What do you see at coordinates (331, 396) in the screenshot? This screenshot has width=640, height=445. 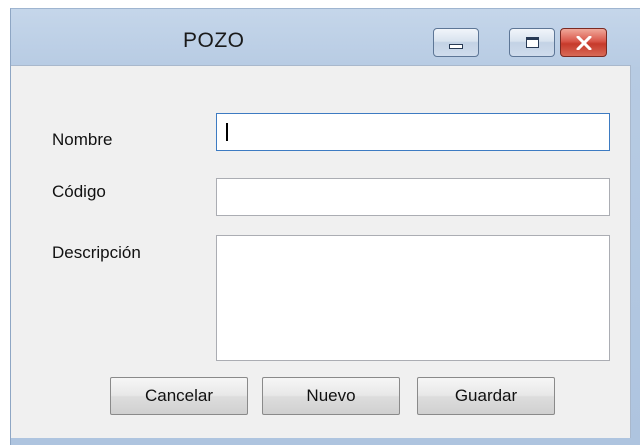 I see `new-button: Nuevo` at bounding box center [331, 396].